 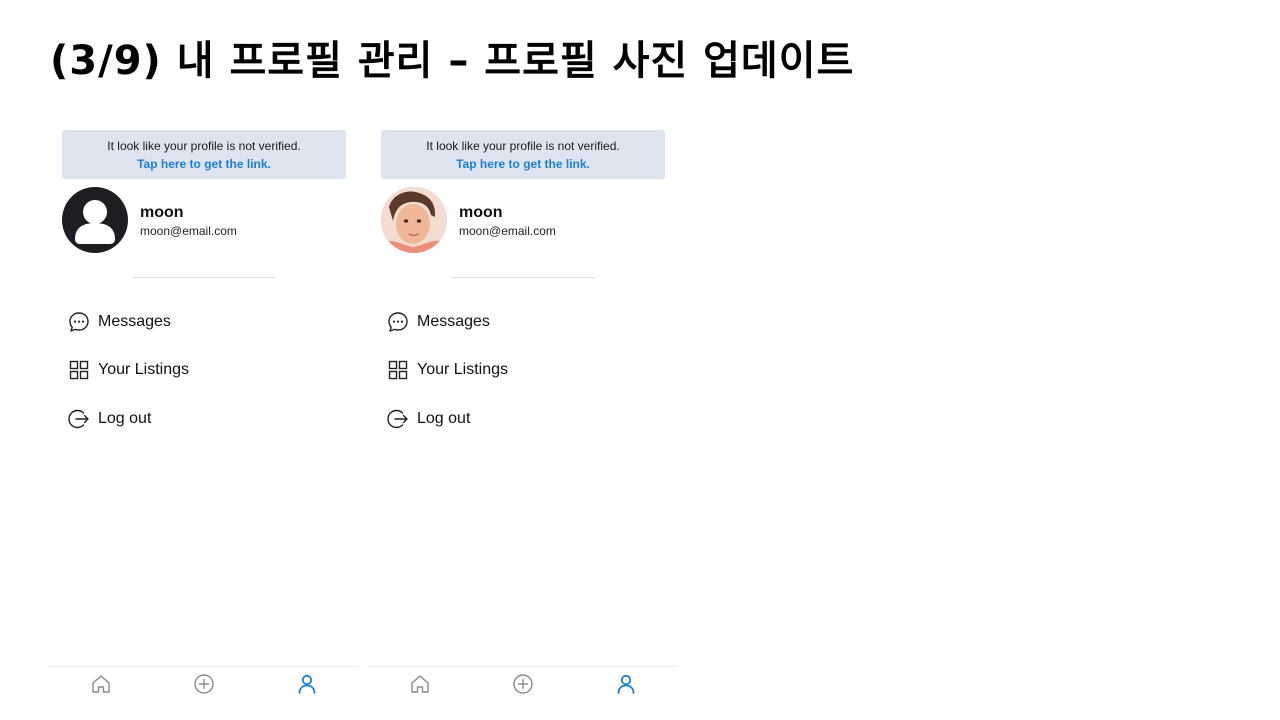 I want to click on slide-title: (3/9) 내 프로필 관리 – 프로필 사진 업데이트, so click(x=452, y=61).